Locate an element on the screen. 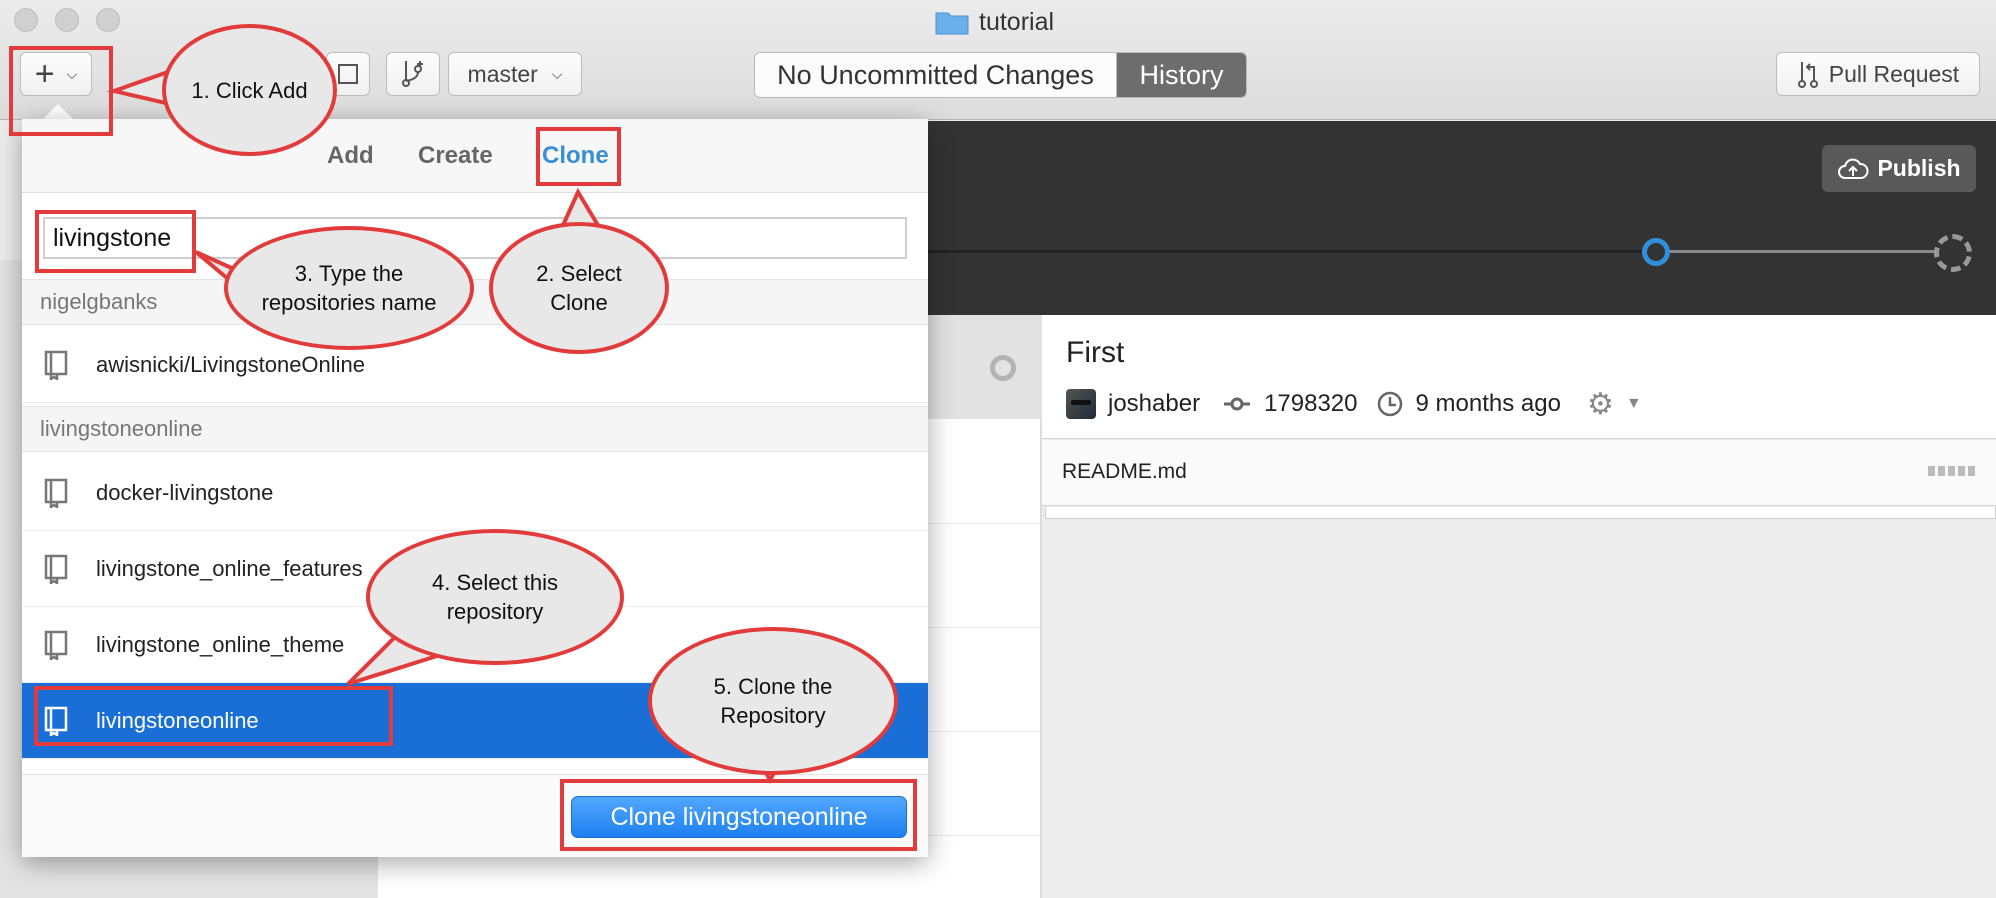 This screenshot has width=1996, height=898. annotation-step-4: 4. Select this repository is located at coordinates (495, 597).